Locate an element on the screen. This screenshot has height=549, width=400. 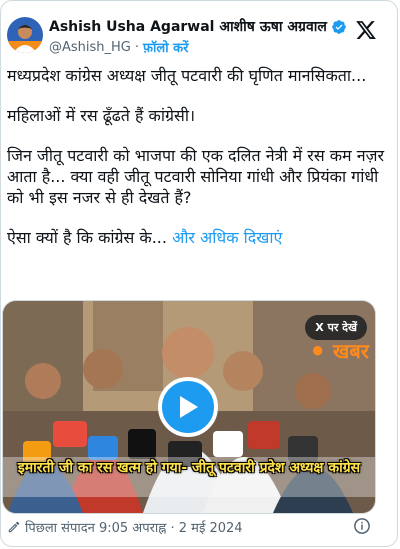
author-handle: @Ashish_HG is located at coordinates (90, 47).